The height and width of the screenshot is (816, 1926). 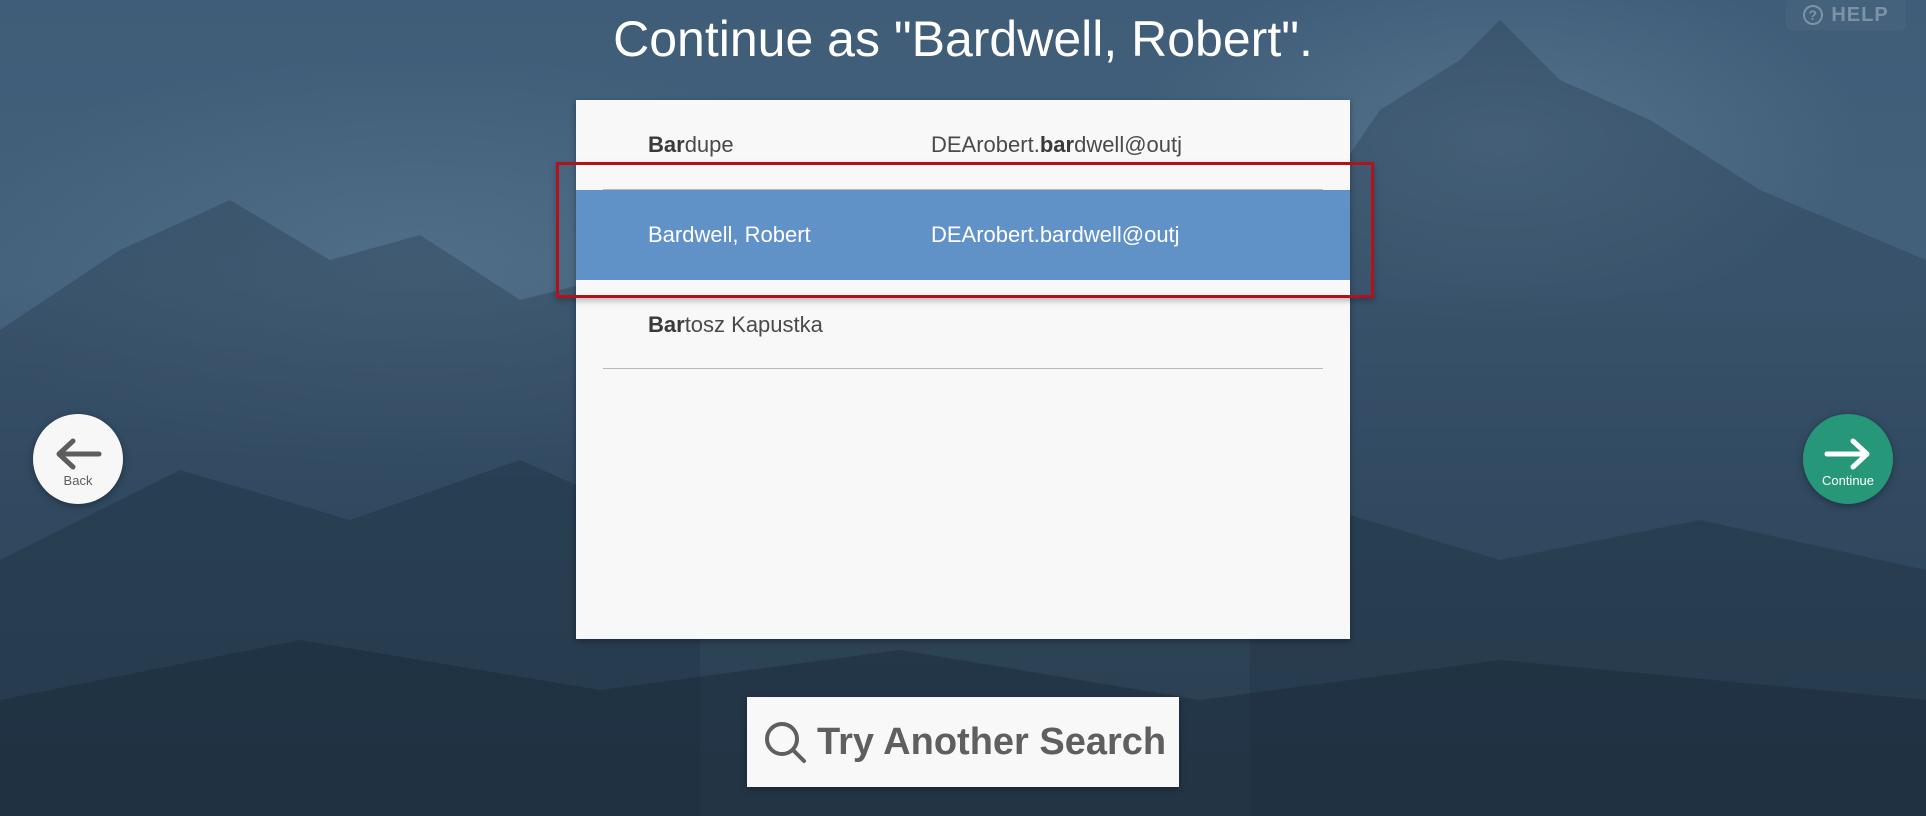 What do you see at coordinates (78, 480) in the screenshot?
I see `back-label: Back` at bounding box center [78, 480].